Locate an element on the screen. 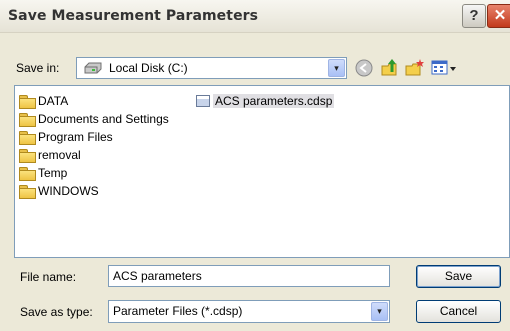 This screenshot has width=510, height=331. file-label: ACS parameters.cdsp is located at coordinates (274, 101).